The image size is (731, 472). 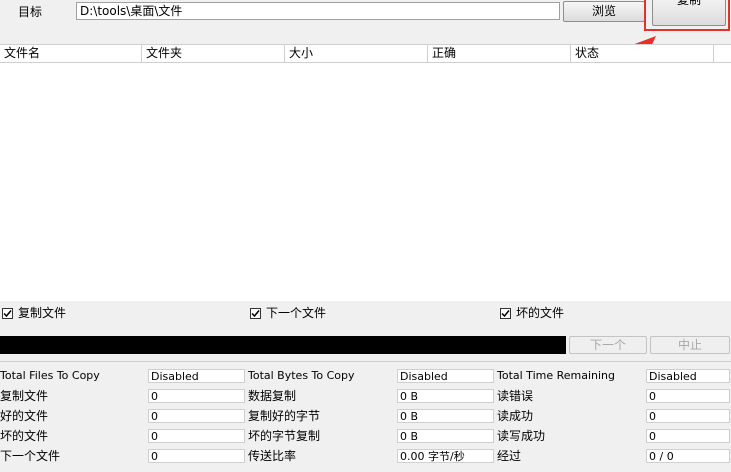 What do you see at coordinates (24, 396) in the screenshot?
I see `stat-label-copied-files: 复制文件` at bounding box center [24, 396].